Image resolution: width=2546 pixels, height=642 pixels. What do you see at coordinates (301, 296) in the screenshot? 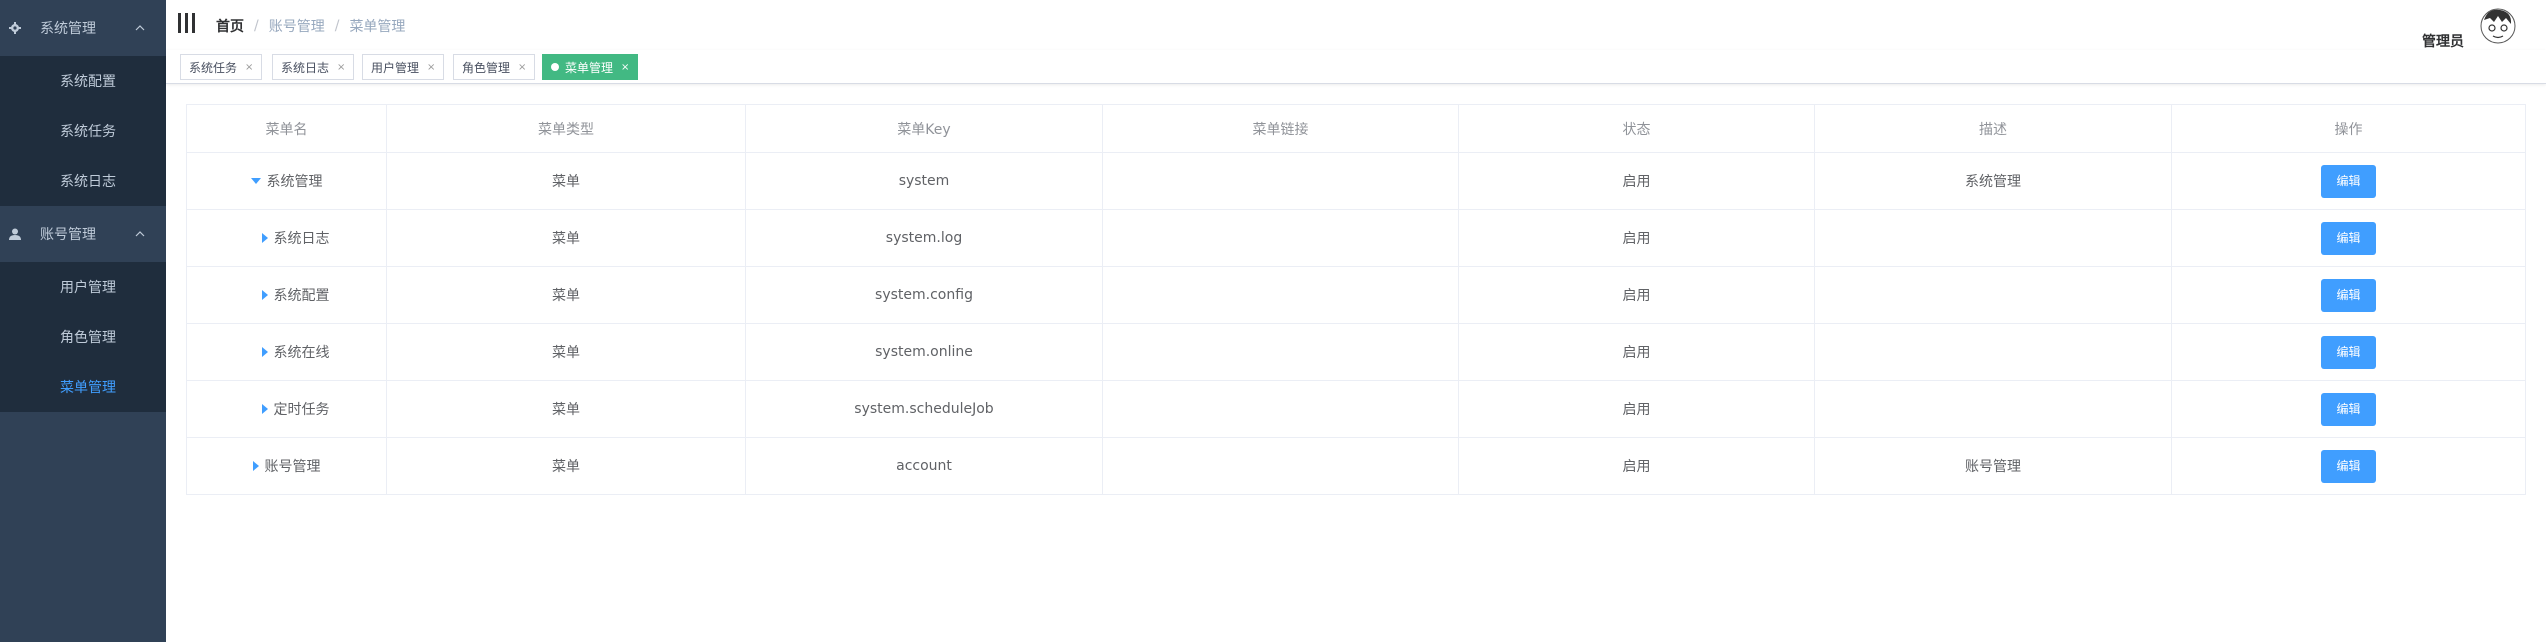
I see `menu-name: 系统配置` at bounding box center [301, 296].